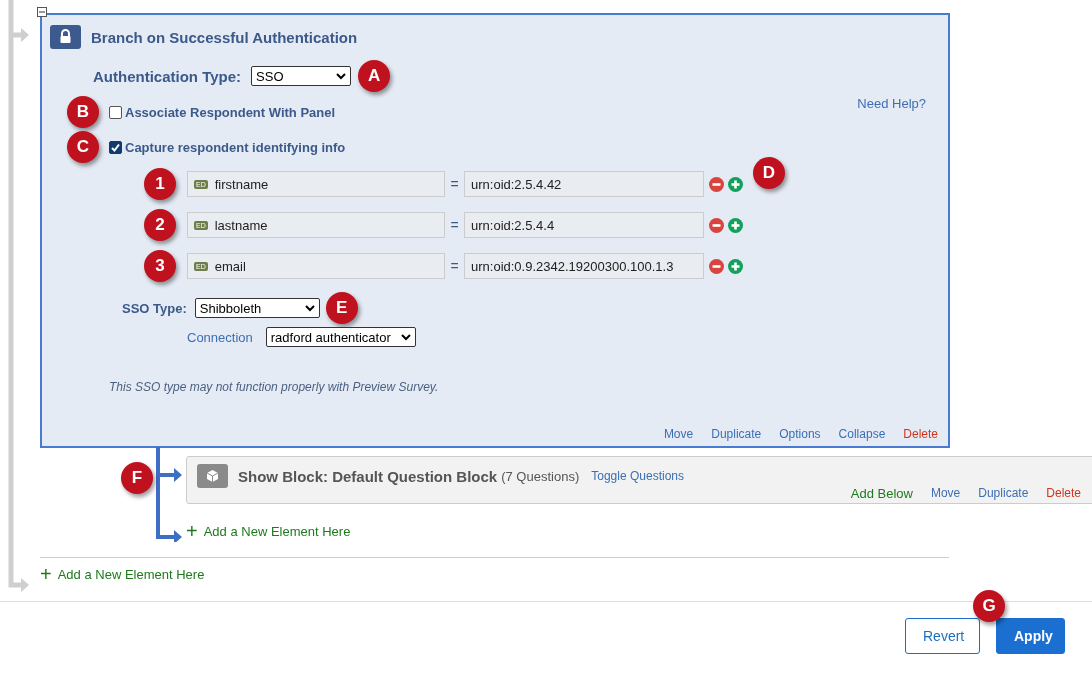  Describe the element at coordinates (942, 636) in the screenshot. I see `action-button: Revert` at that location.